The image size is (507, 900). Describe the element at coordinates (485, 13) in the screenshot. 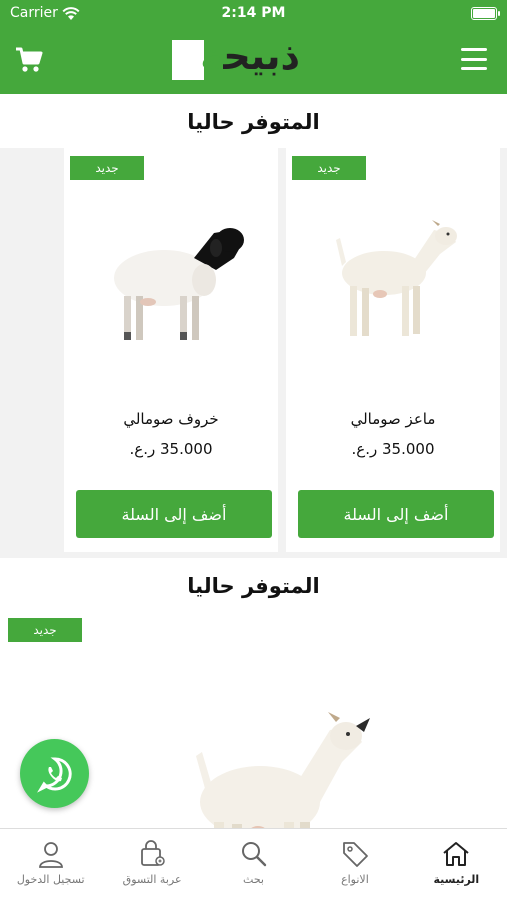

I see `battery-icon` at that location.